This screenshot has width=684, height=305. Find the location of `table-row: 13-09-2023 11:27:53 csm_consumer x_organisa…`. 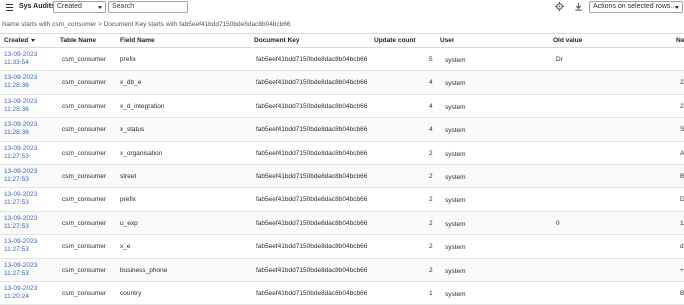

table-row: 13-09-2023 11:27:53 csm_consumer x_organisa… is located at coordinates (342, 153).